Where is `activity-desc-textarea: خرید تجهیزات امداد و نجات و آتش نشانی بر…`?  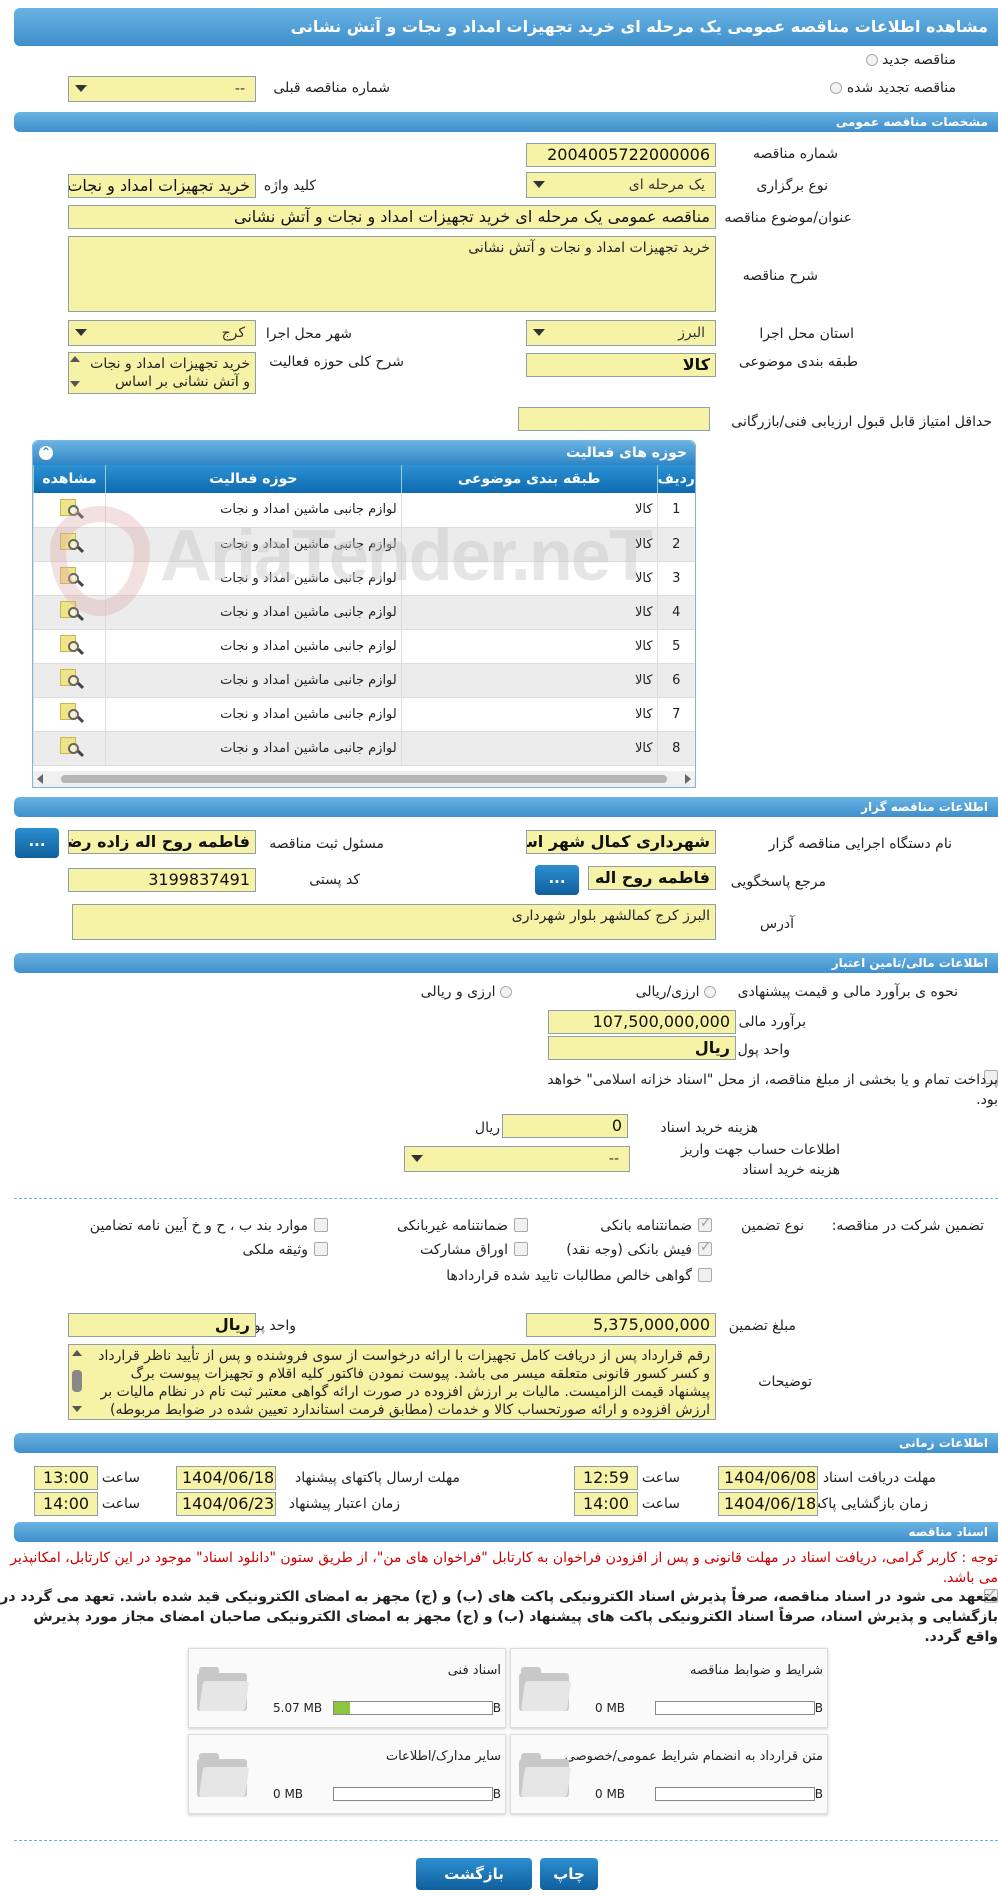 activity-desc-textarea: خرید تجهیزات امداد و نجات و آتش نشانی بر… is located at coordinates (162, 373).